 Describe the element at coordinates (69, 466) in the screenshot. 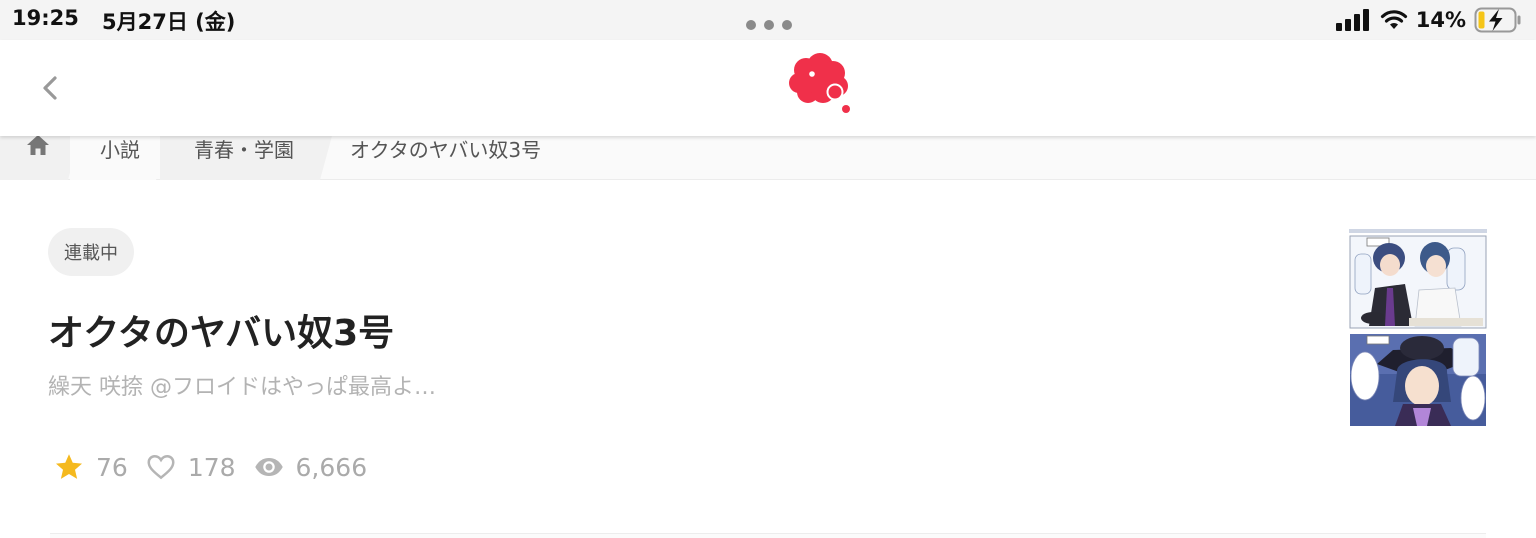

I see `star-icon` at that location.